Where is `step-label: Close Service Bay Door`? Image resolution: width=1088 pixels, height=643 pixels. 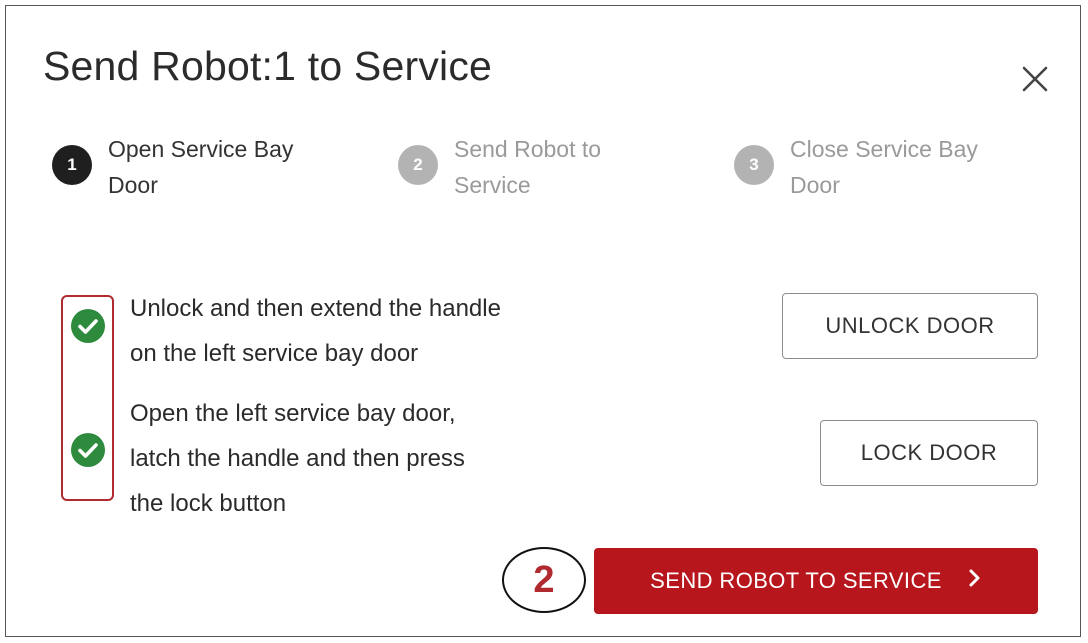 step-label: Close Service Bay Door is located at coordinates (884, 167).